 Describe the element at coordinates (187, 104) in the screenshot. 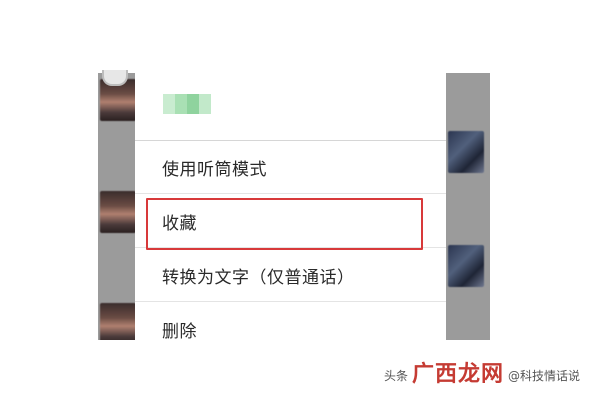

I see `pixelated-name-icon` at that location.